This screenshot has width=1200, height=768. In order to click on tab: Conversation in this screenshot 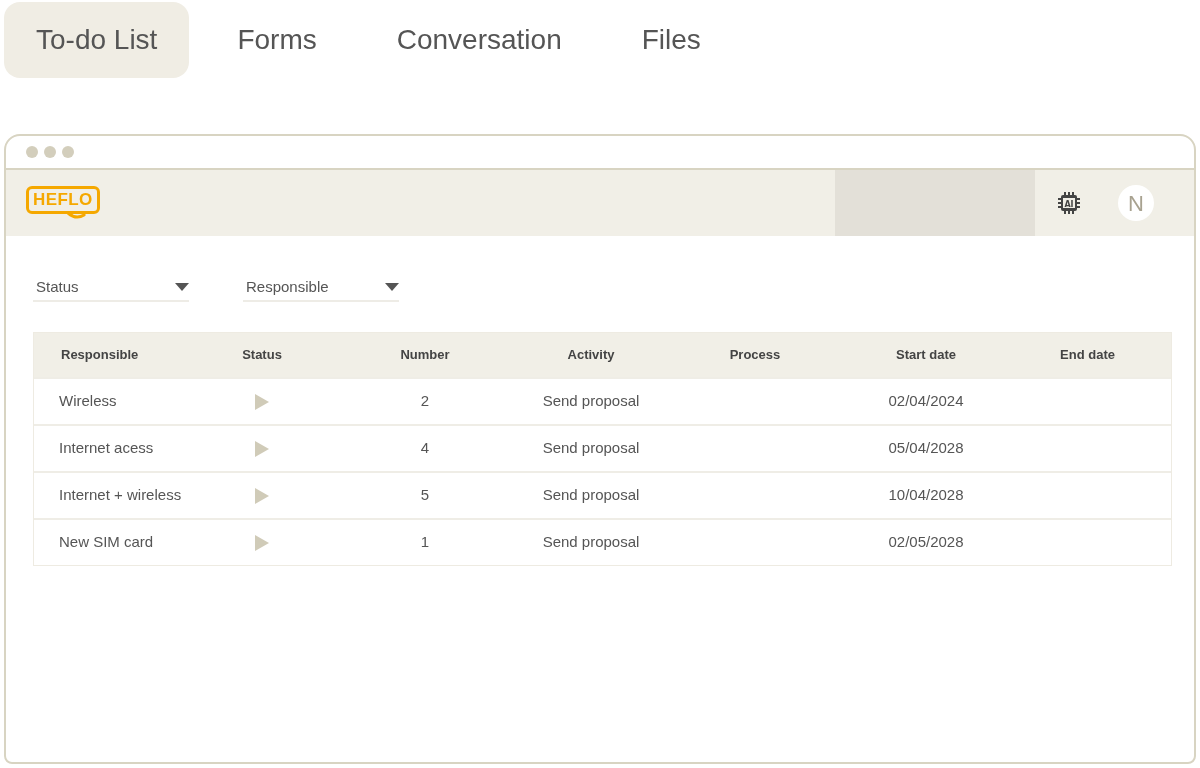, I will do `click(479, 39)`.